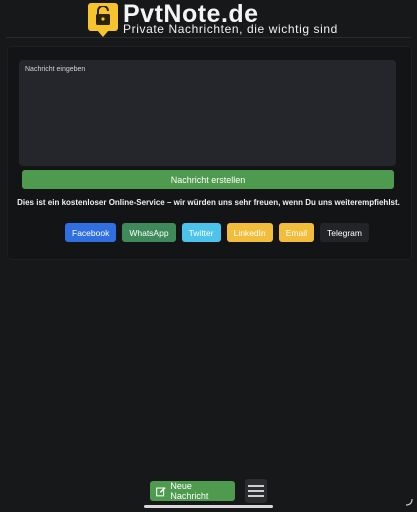  Describe the element at coordinates (103, 20) in the screenshot. I see `lock-logo-icon` at that location.